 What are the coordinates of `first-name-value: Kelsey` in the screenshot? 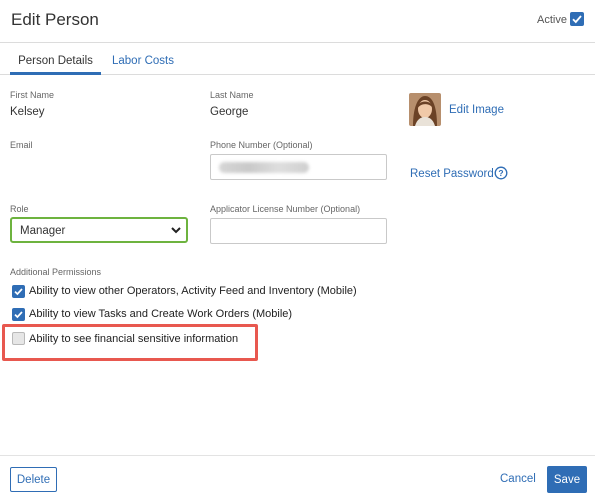 It's located at (27, 112).